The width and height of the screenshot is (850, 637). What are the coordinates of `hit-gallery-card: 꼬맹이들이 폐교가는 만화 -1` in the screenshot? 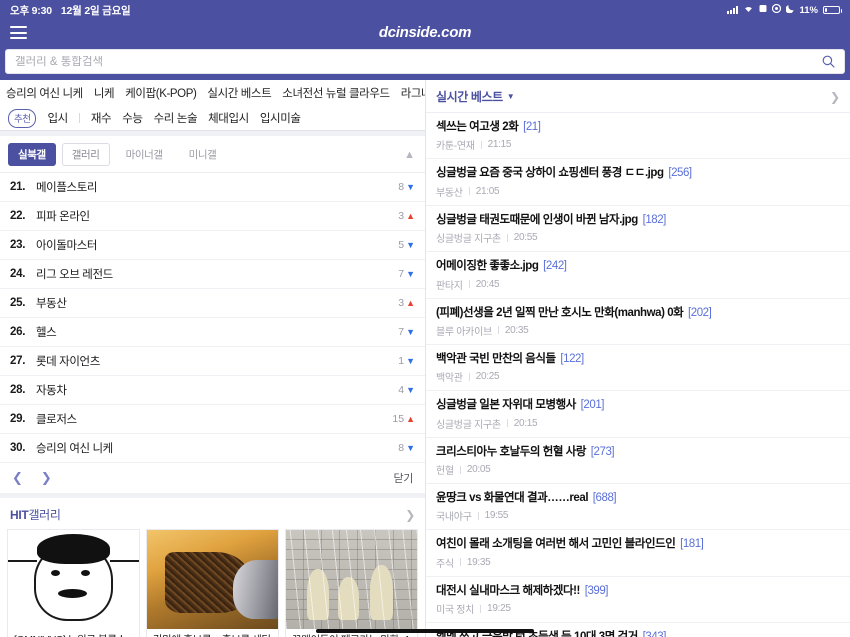 It's located at (351, 583).